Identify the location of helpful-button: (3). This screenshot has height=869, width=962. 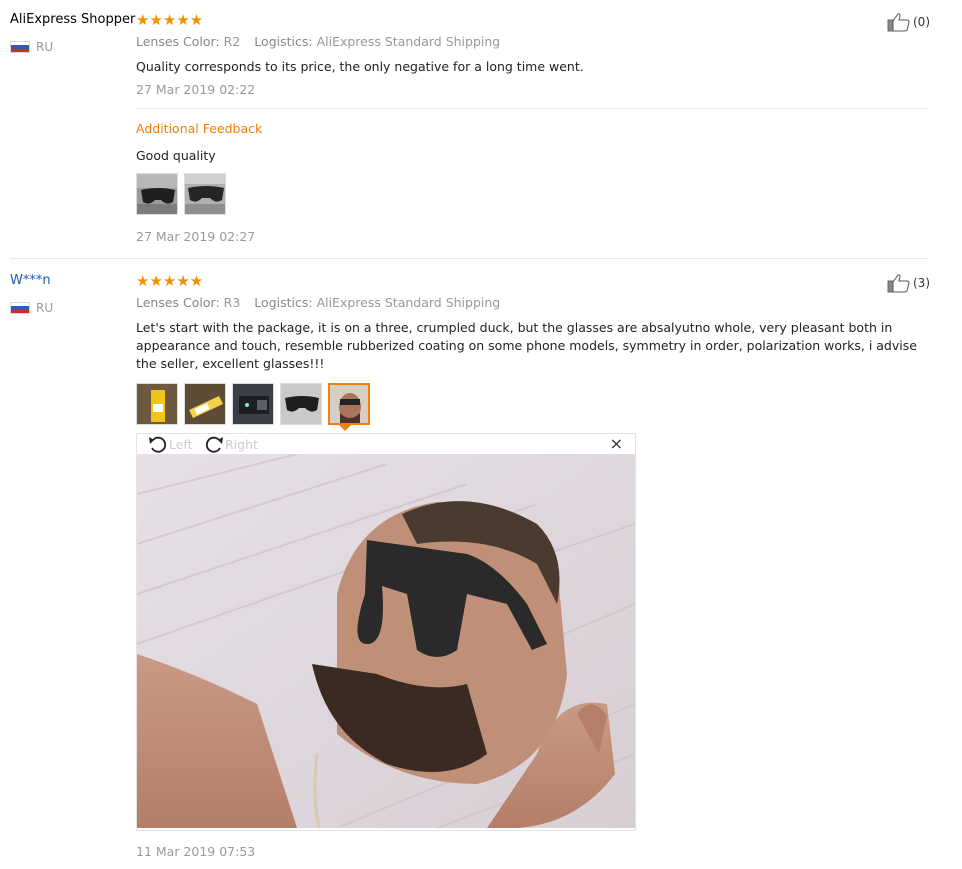
(908, 283).